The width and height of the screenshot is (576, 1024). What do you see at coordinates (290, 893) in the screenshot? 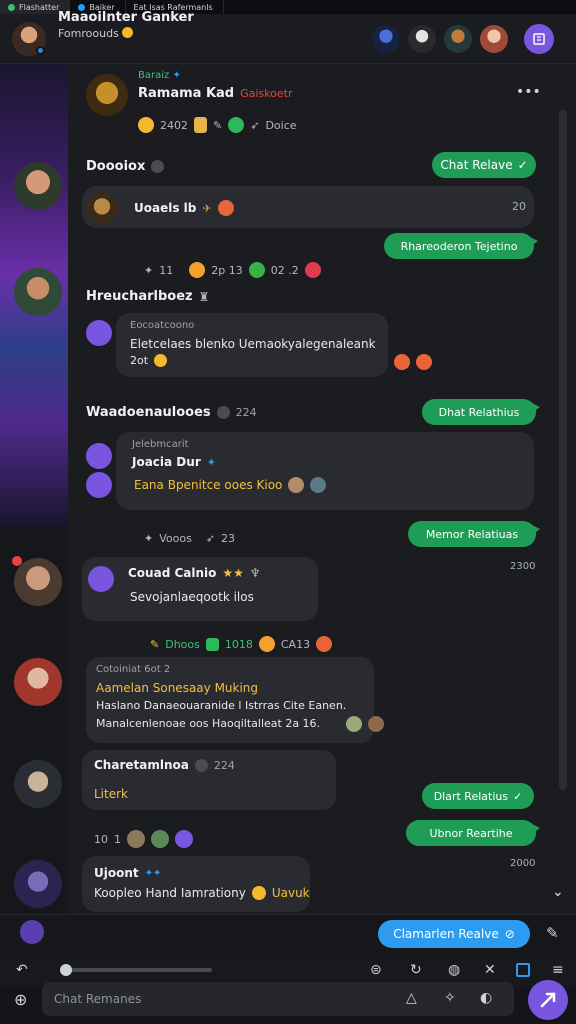
I see `highlight-text: Uavuk` at bounding box center [290, 893].